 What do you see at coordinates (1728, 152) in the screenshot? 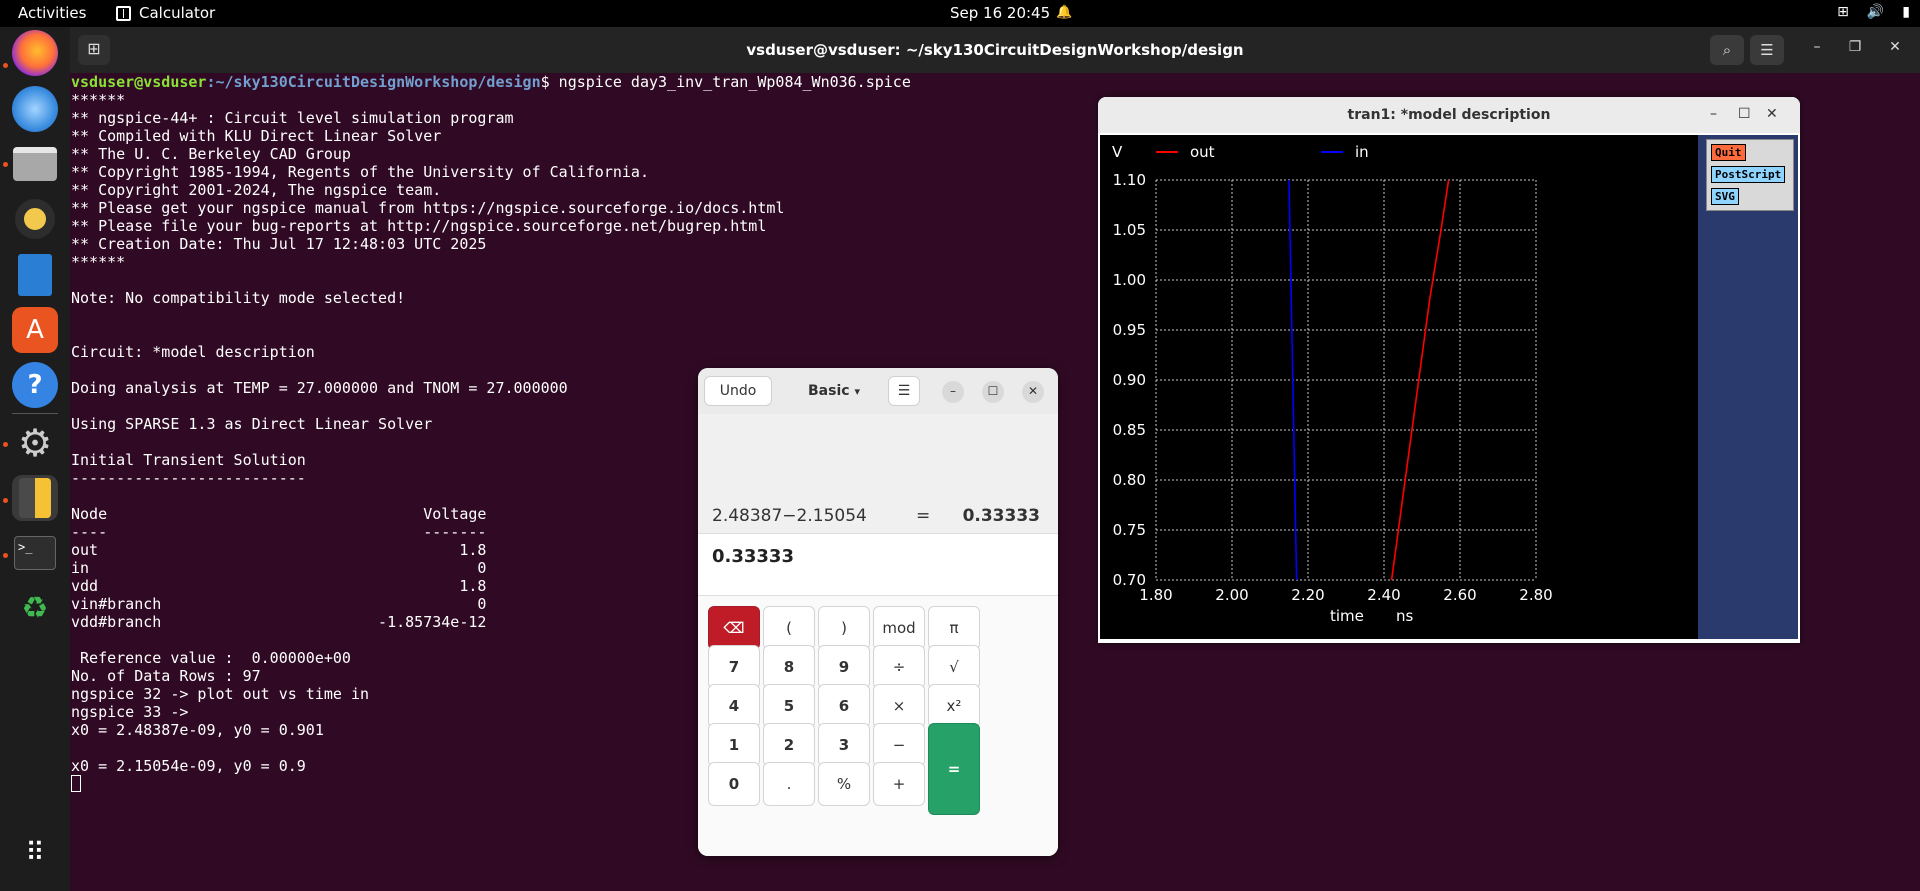
I see `quit-button: Quit` at bounding box center [1728, 152].